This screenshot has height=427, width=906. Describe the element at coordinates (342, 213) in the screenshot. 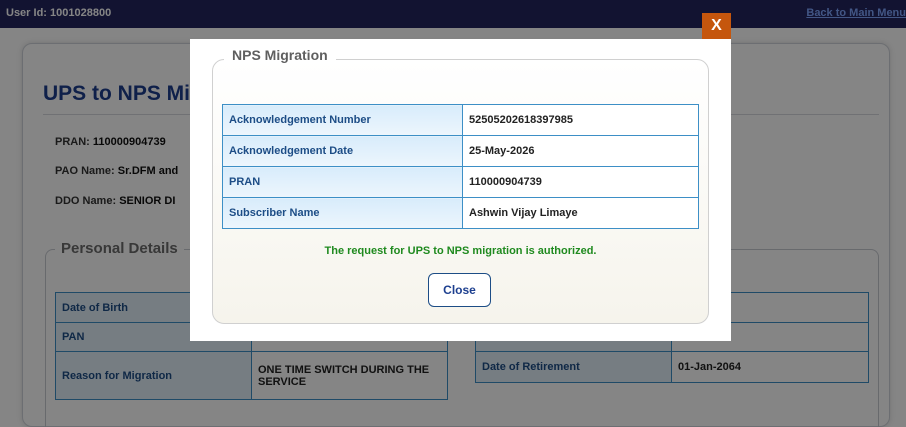

I see `table-label: Subscriber Name` at that location.